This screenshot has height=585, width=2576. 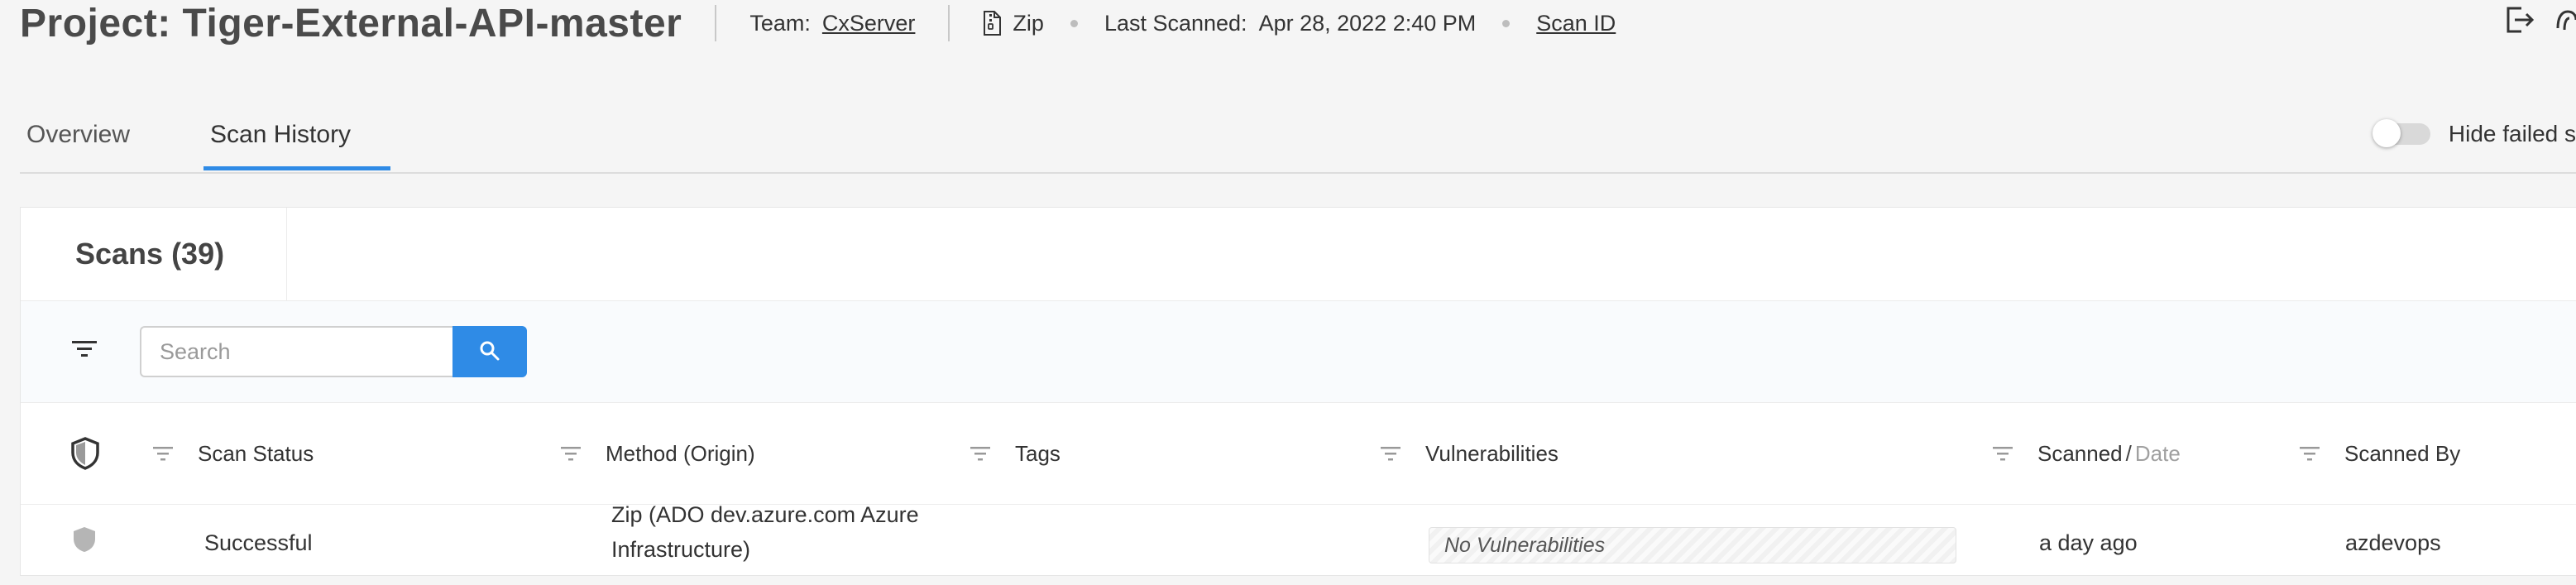 What do you see at coordinates (78, 143) in the screenshot?
I see `tab-overview: Overview` at bounding box center [78, 143].